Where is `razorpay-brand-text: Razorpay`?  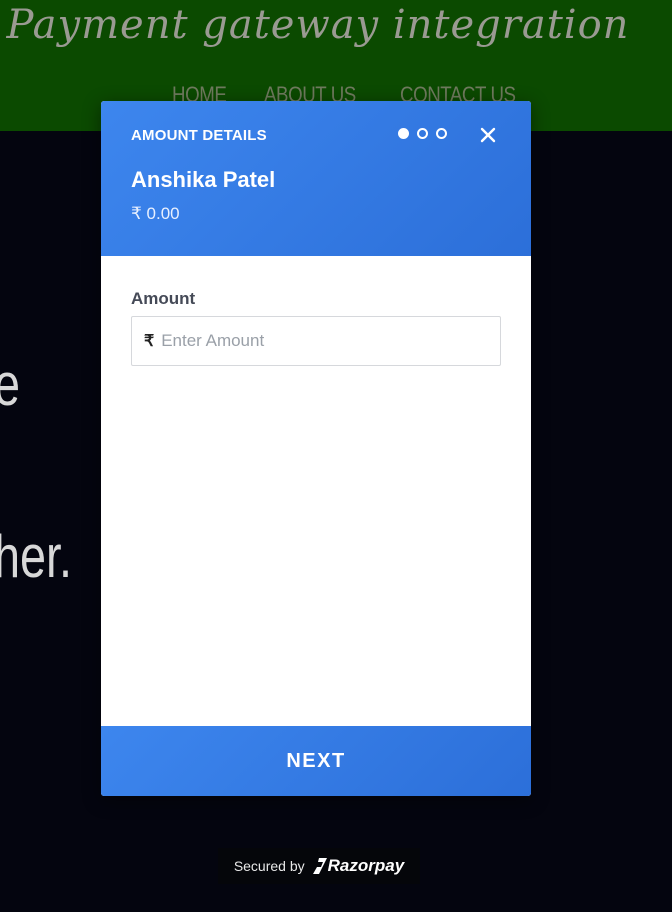
razorpay-brand-text: Razorpay is located at coordinates (366, 865).